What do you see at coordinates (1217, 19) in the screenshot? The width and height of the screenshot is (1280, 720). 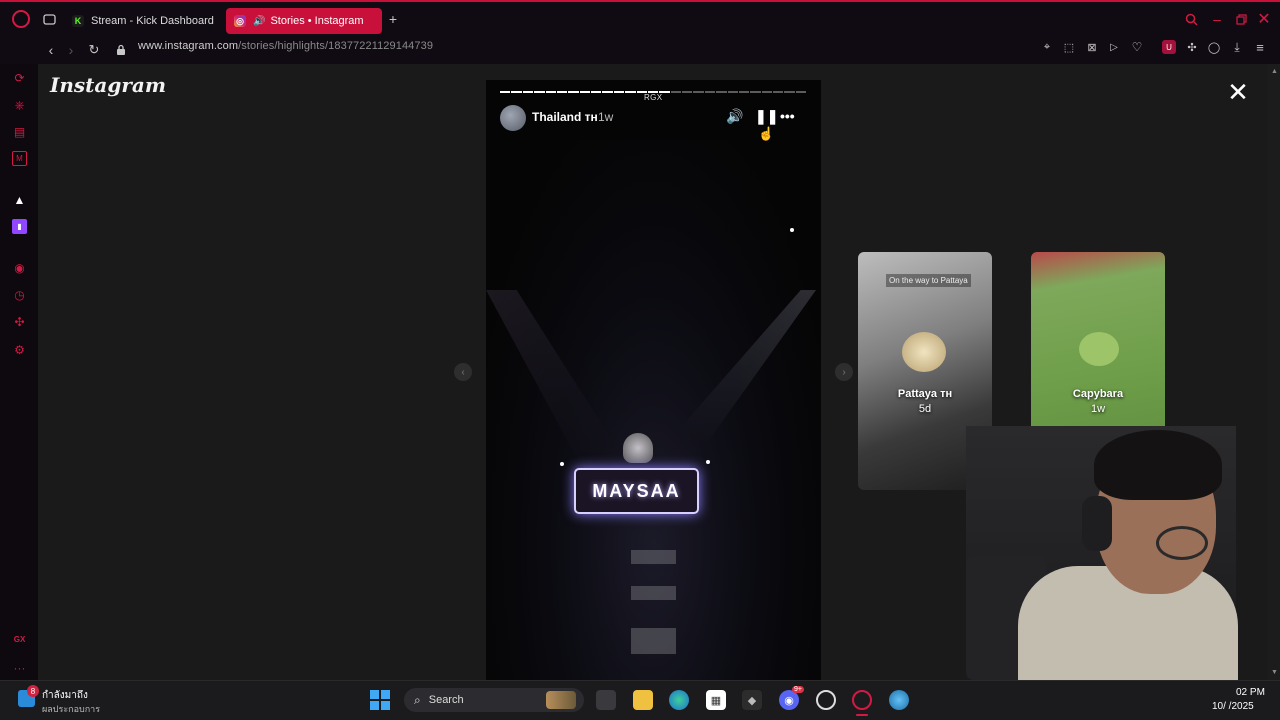 I see `minimize-window-icon: –` at bounding box center [1217, 19].